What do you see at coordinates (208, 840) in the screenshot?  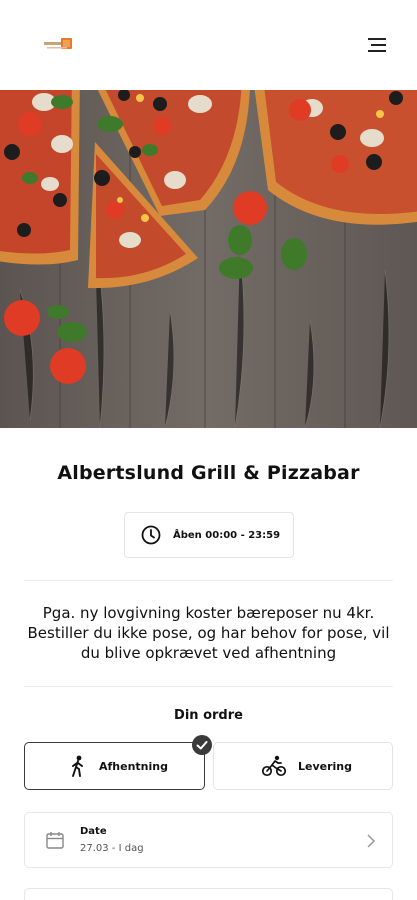 I see `date-selector: Date 27.03 - I dag` at bounding box center [208, 840].